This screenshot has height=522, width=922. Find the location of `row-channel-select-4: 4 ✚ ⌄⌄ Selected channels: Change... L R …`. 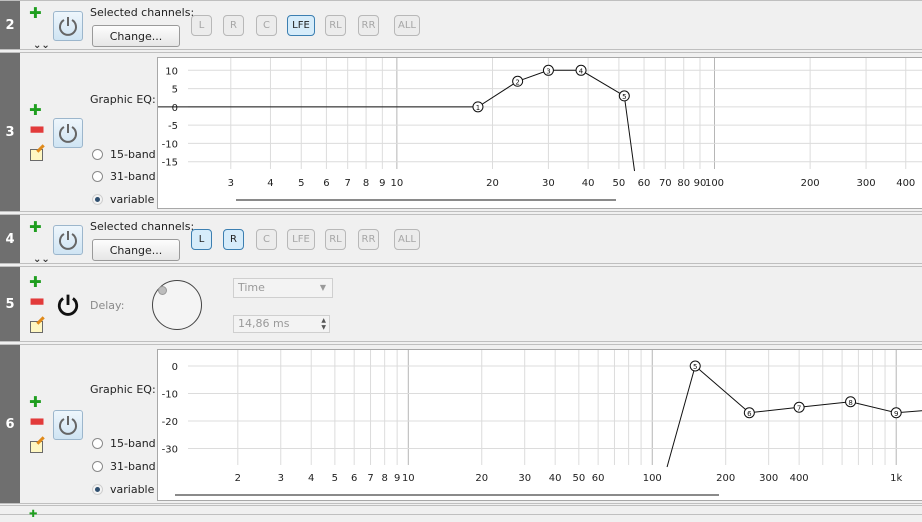

row-channel-select-4: 4 ✚ ⌄⌄ Selected channels: Change... L R … is located at coordinates (461, 240).